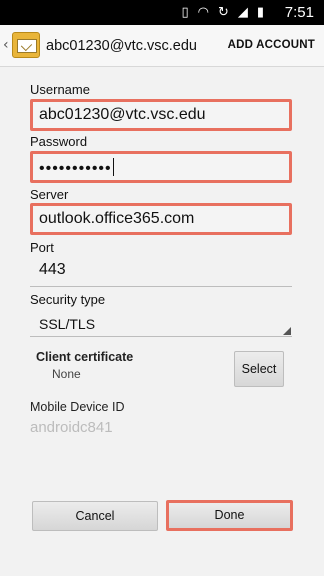  What do you see at coordinates (42, 247) in the screenshot?
I see `port-label: Port` at bounding box center [42, 247].